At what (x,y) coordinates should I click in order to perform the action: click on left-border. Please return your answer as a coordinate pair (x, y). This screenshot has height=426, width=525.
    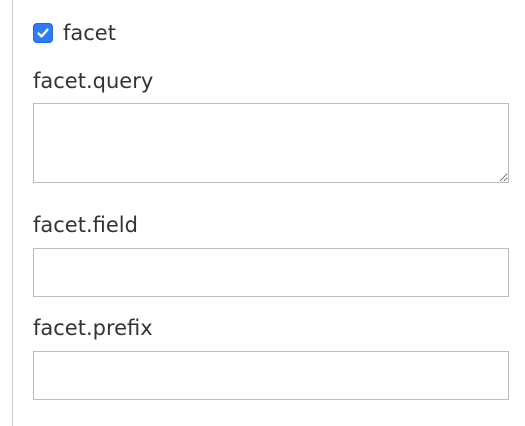
    Looking at the image, I should click on (12, 213).